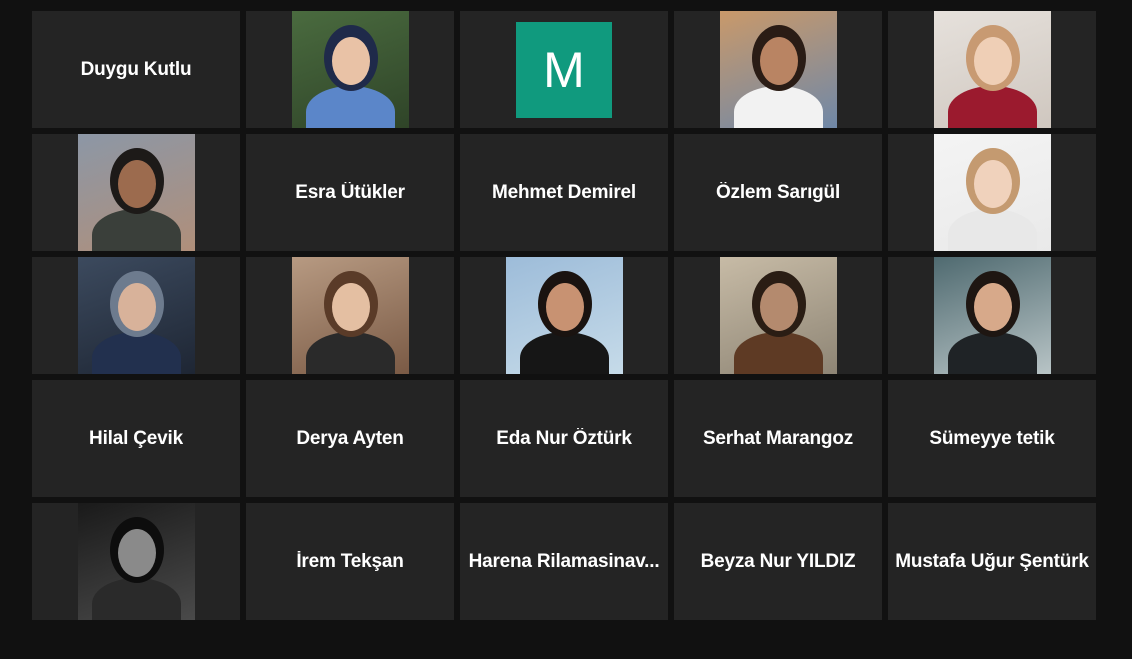  I want to click on participant-tile: Eda Nur Öztürk, so click(564, 438).